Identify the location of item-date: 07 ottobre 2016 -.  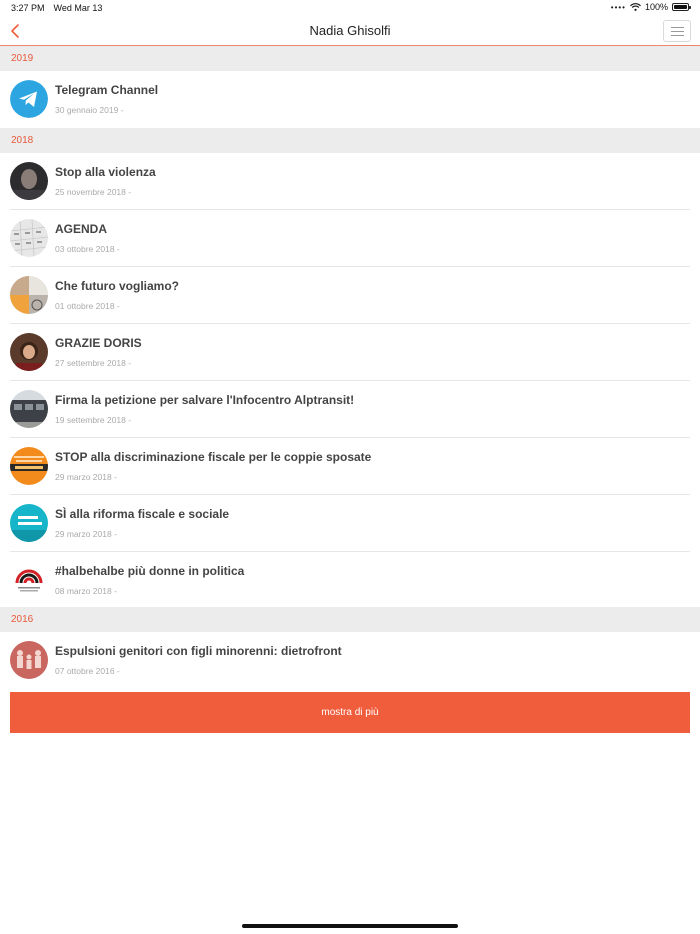
(87, 671).